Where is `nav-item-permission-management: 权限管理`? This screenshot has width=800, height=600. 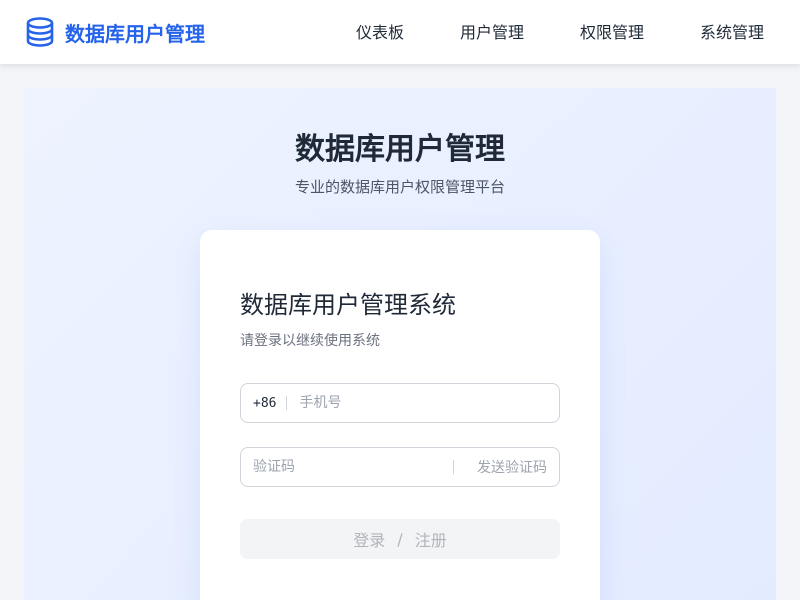 nav-item-permission-management: 权限管理 is located at coordinates (612, 33).